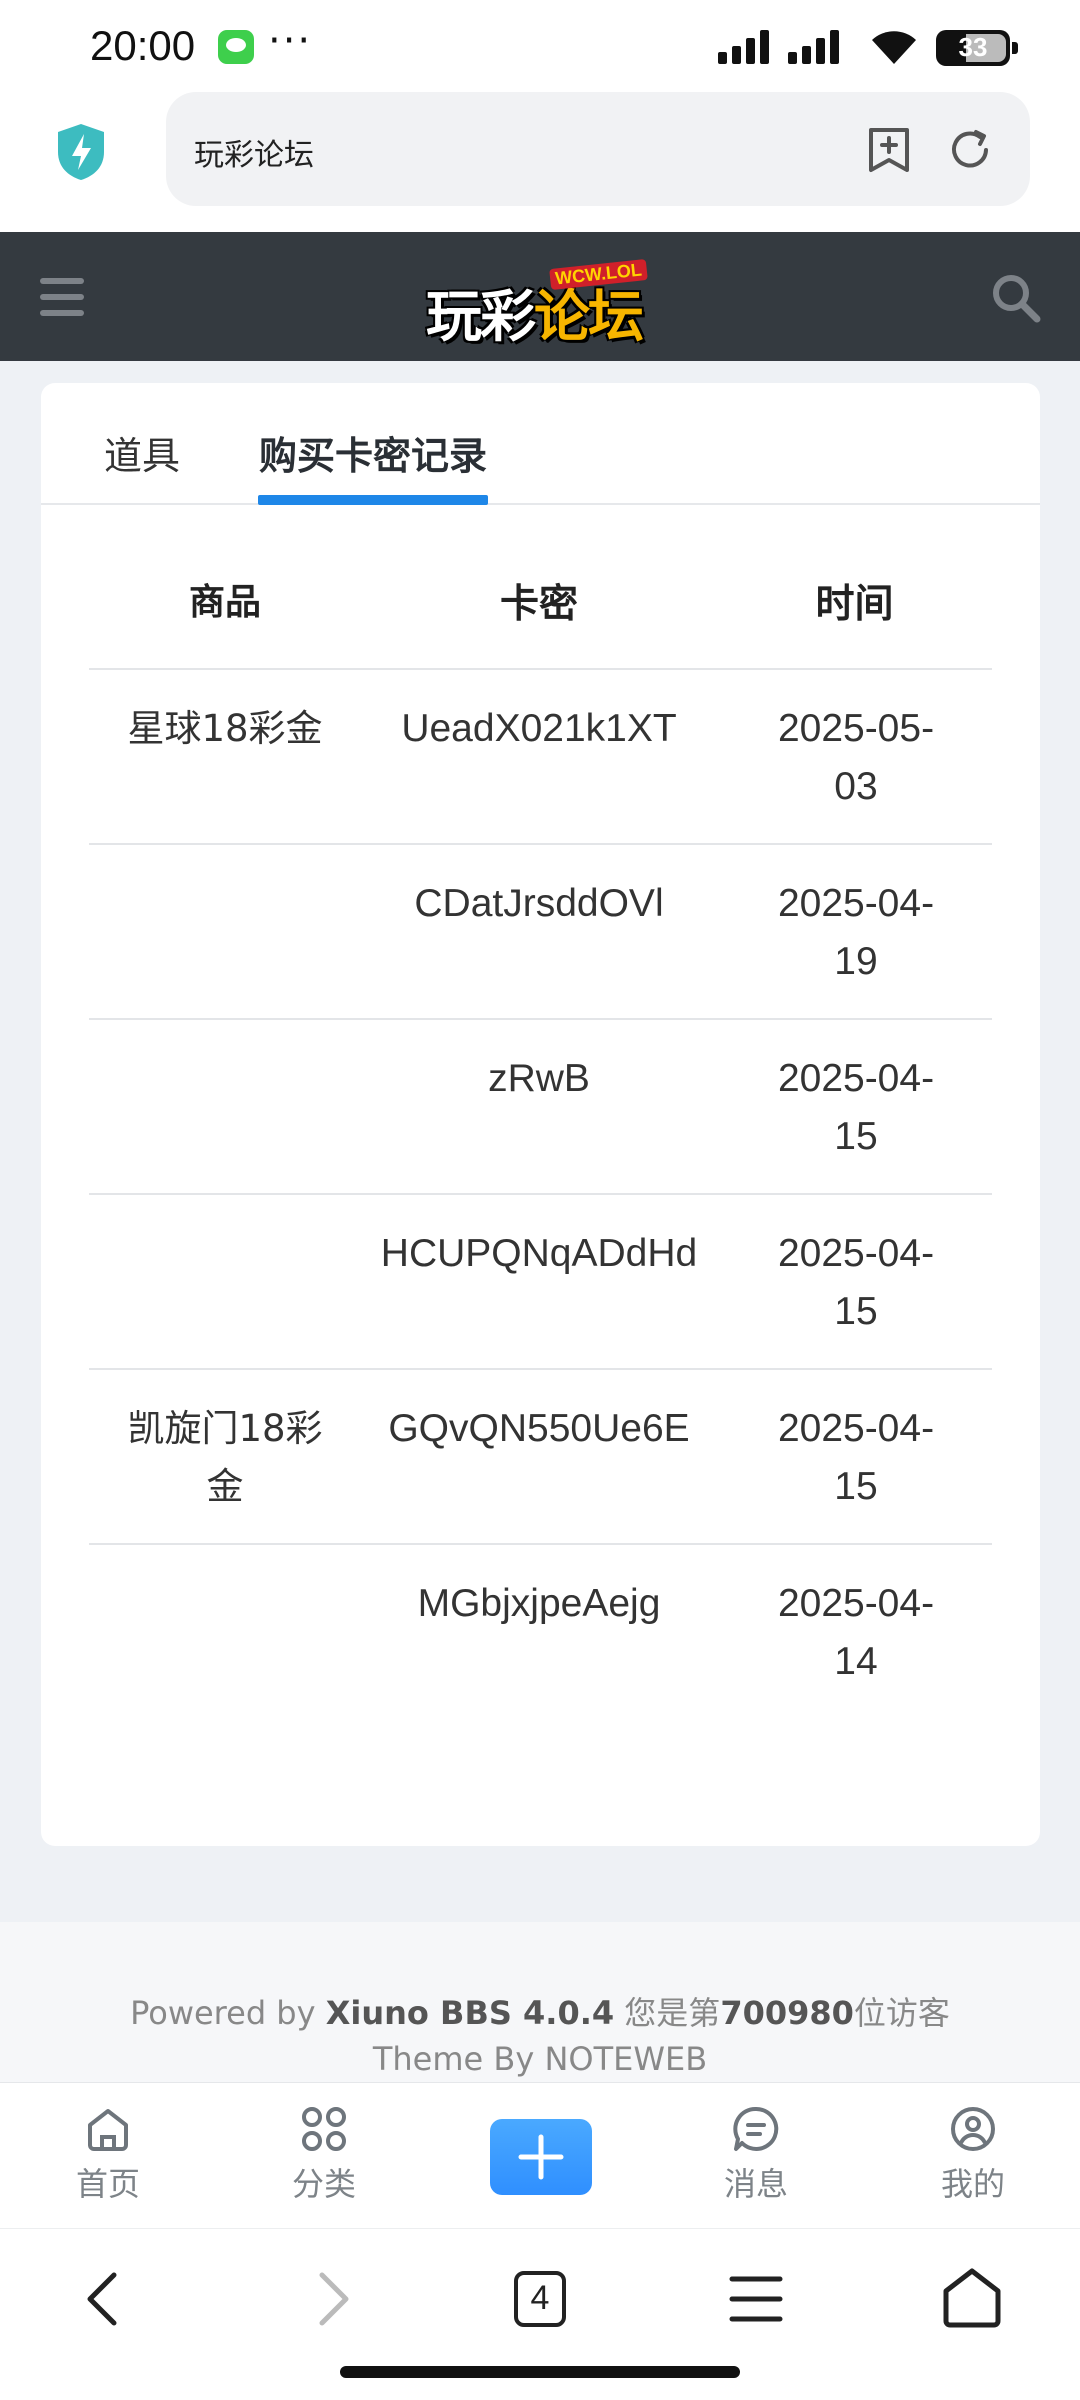 This screenshot has width=1080, height=2400. Describe the element at coordinates (539, 1253) in the screenshot. I see `code-cell: HCUPQNqADdHd` at that location.